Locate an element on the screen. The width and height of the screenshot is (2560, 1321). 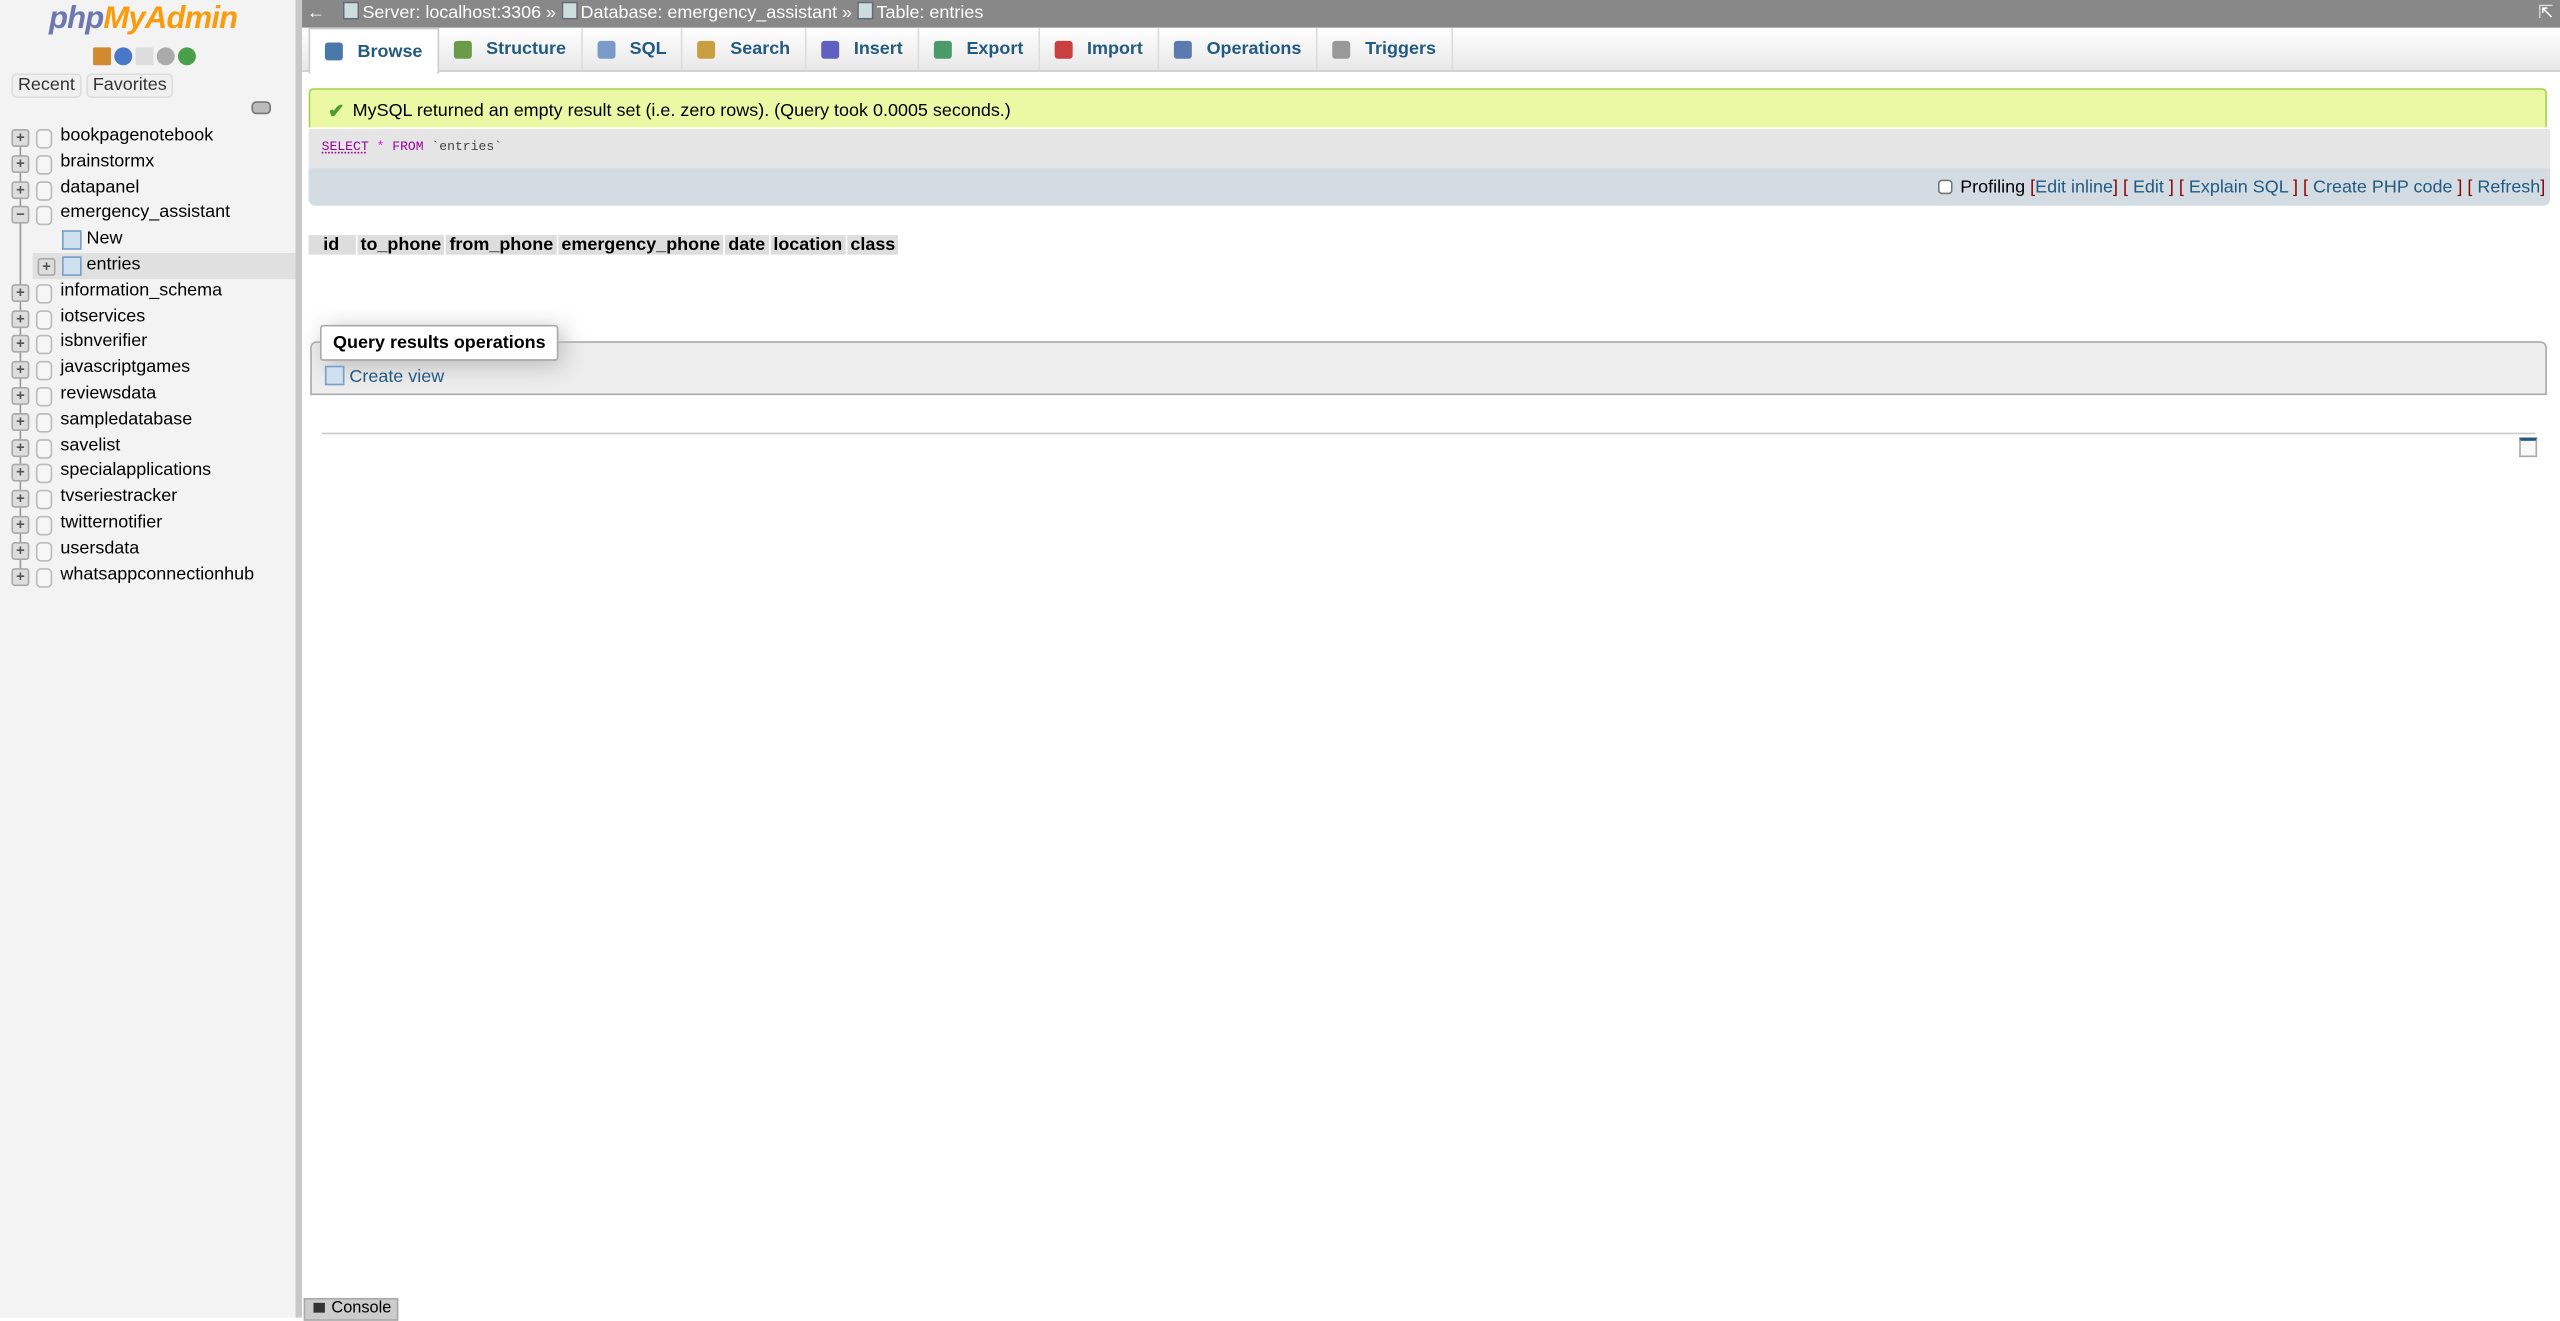
reload-icon is located at coordinates (186, 56).